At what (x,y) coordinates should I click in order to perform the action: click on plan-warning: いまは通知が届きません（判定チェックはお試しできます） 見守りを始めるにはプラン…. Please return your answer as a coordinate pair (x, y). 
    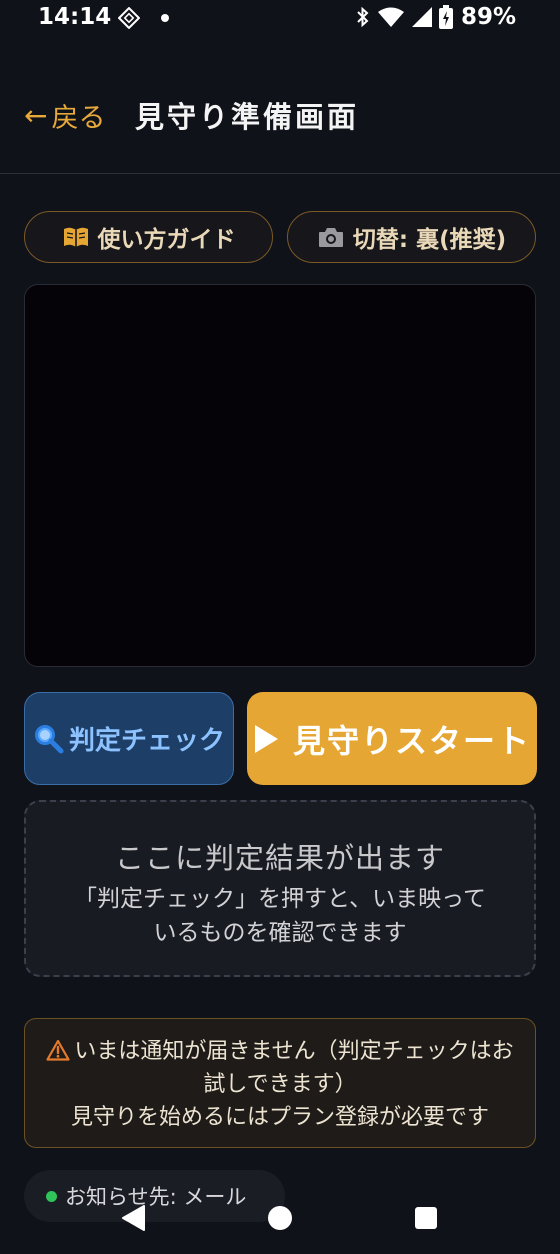
    Looking at the image, I should click on (280, 1083).